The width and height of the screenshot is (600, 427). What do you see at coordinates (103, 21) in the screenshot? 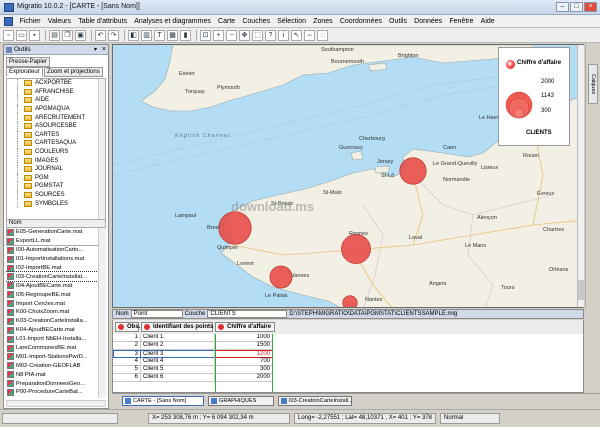
I see `menu-table-attributs: Table d'attributs` at bounding box center [103, 21].